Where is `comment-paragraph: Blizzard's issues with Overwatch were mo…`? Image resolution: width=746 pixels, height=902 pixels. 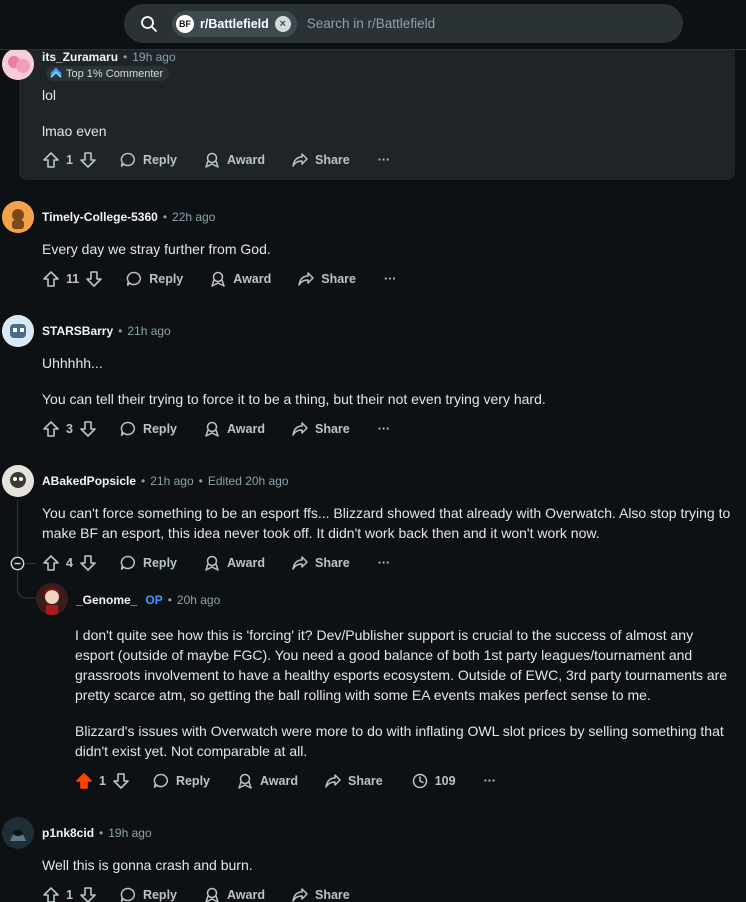
comment-paragraph: Blizzard's issues with Overwatch were mo… is located at coordinates (399, 741).